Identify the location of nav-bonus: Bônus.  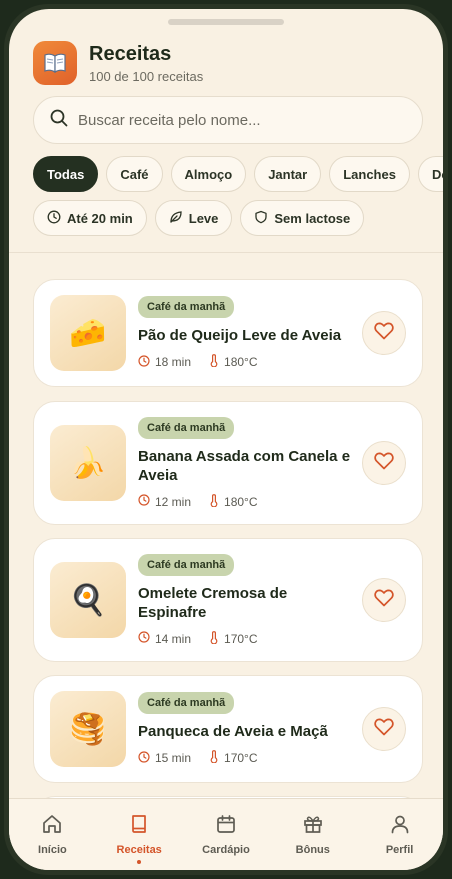
(313, 834).